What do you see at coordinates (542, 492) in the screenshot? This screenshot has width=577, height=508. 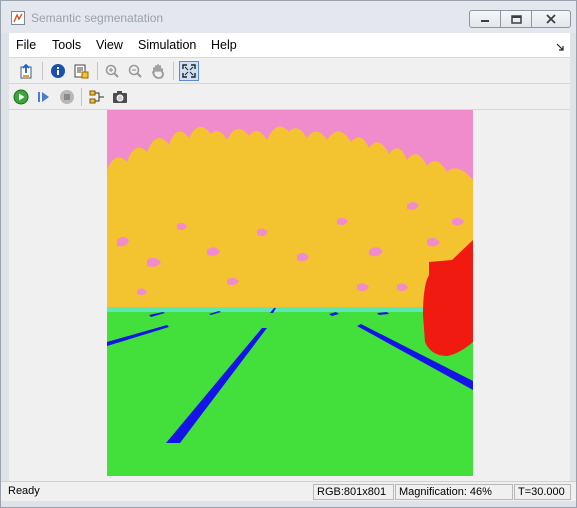 I see `status-time: T=30.000` at bounding box center [542, 492].